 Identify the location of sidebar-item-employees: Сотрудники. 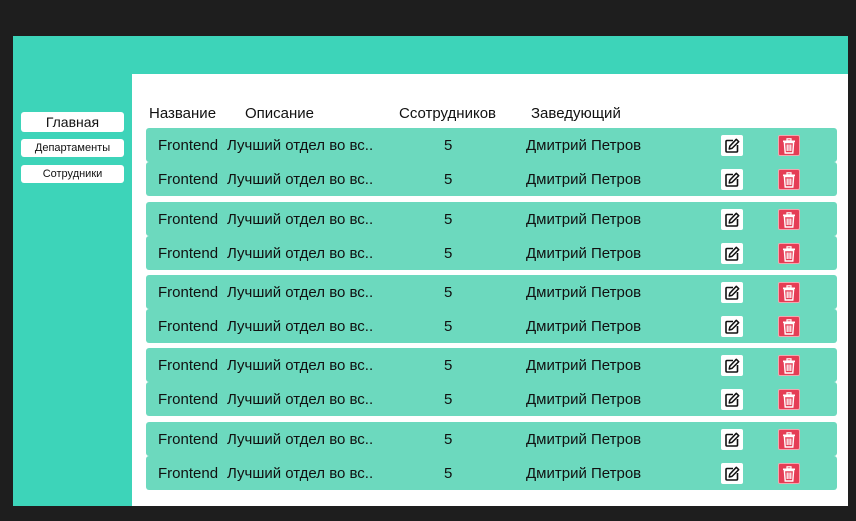
(72, 174).